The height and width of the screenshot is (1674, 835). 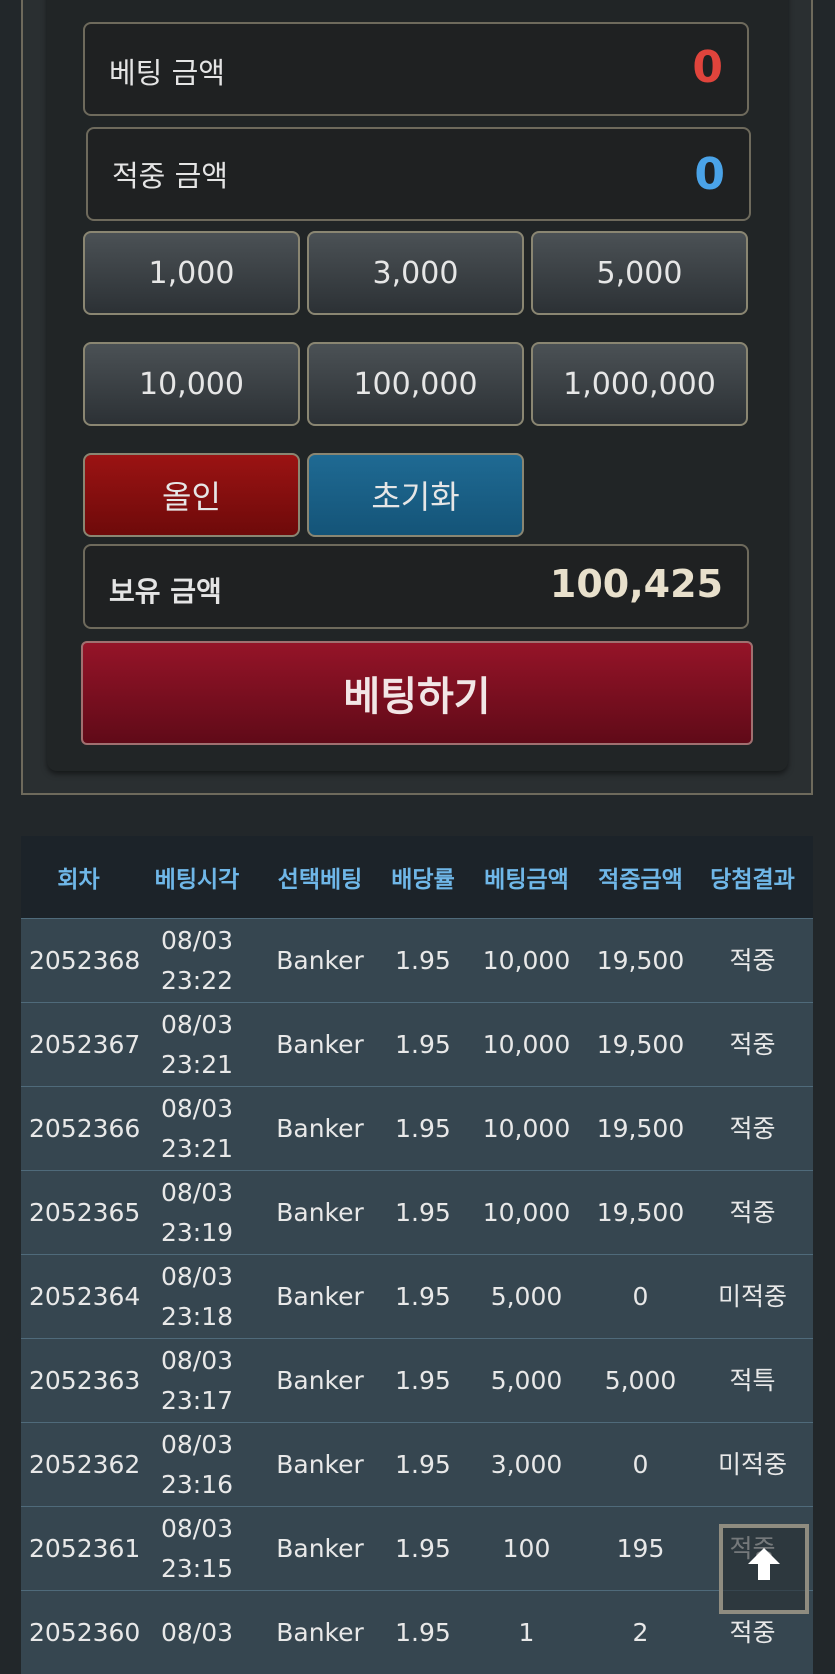 I want to click on cell-bet-time: 08/0323:15, so click(x=197, y=1549).